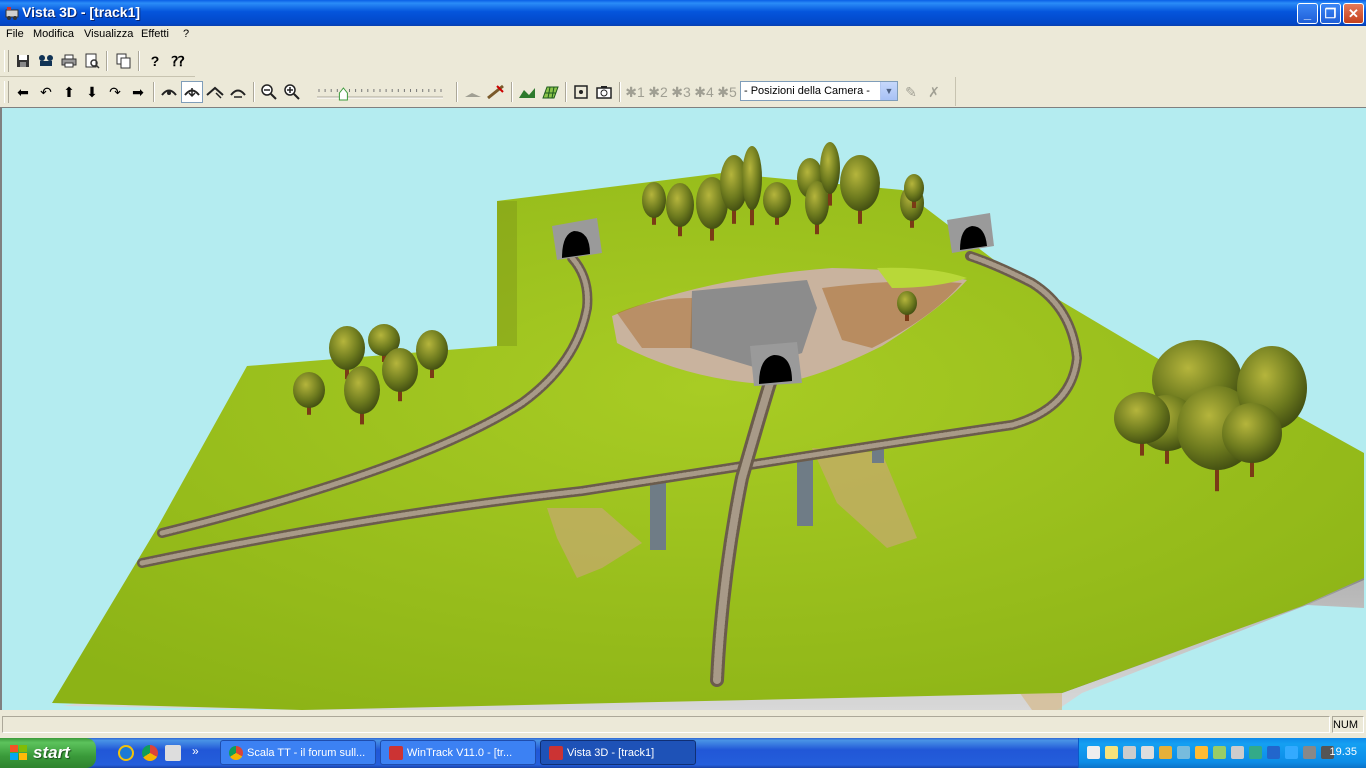  What do you see at coordinates (683, 35) in the screenshot?
I see `menu-bar: File Modifica Visualizza Effetti ?` at bounding box center [683, 35].